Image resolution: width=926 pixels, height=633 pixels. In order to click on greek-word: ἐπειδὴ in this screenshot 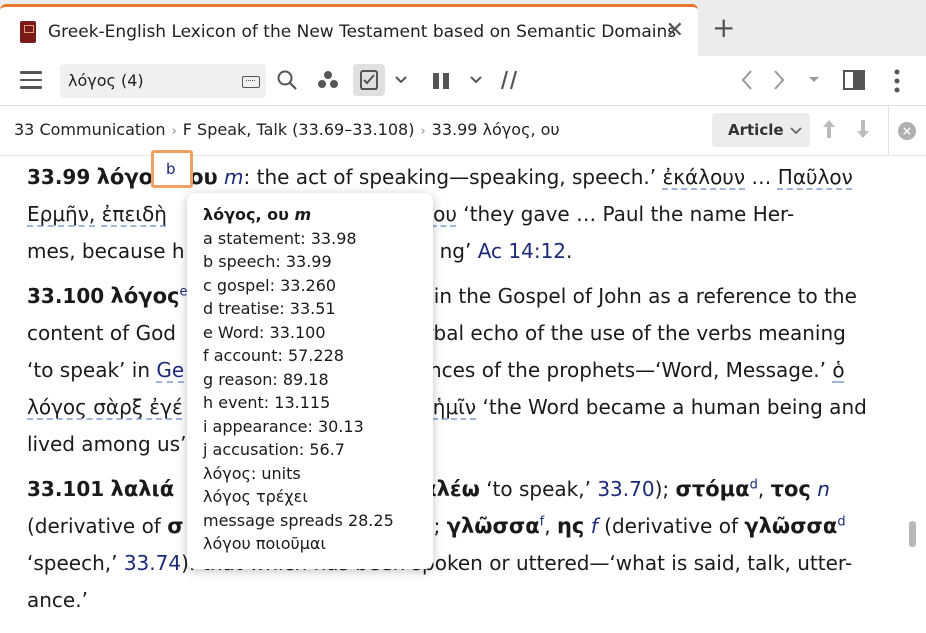, I will do `click(134, 214)`.